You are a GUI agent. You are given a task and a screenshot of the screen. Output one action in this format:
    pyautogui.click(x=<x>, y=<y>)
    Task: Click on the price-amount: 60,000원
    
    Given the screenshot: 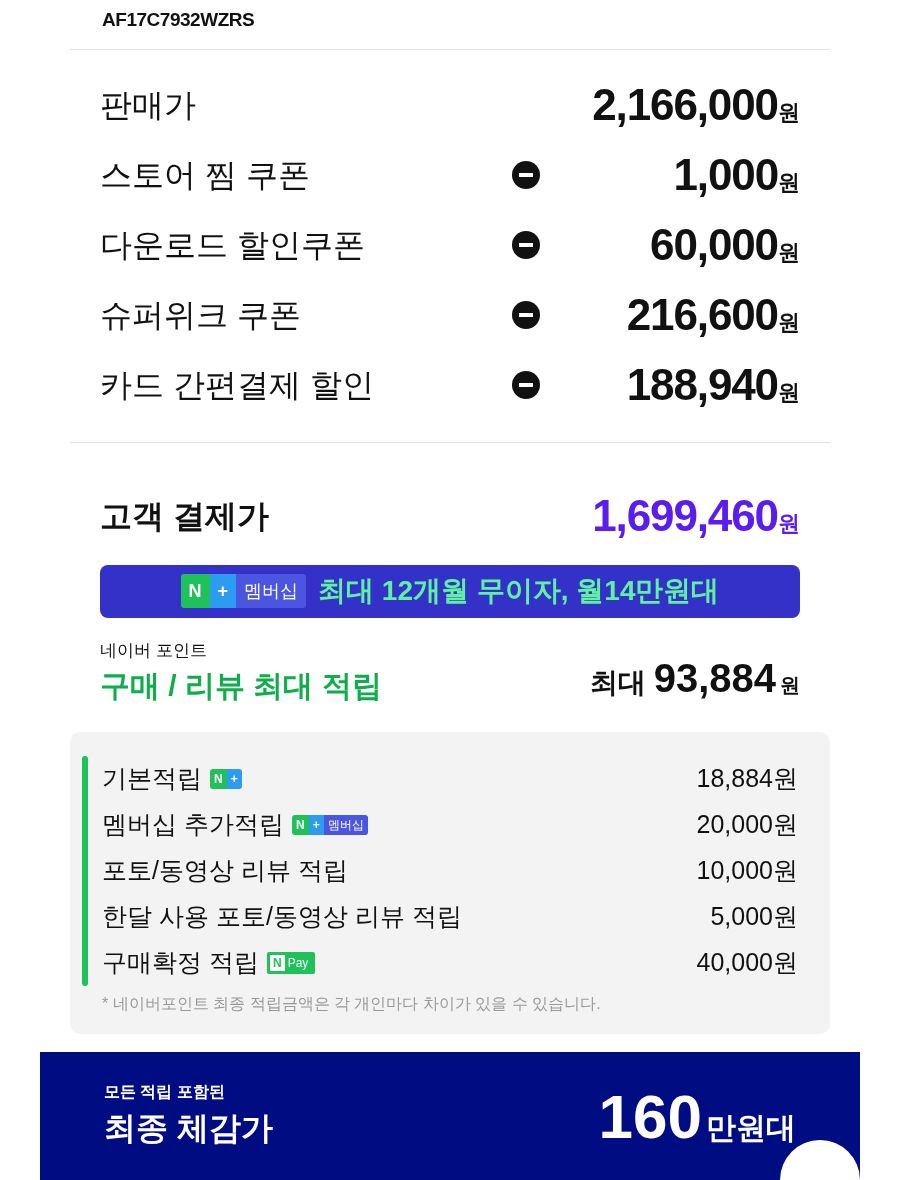 What is the action you would take?
    pyautogui.click(x=724, y=244)
    